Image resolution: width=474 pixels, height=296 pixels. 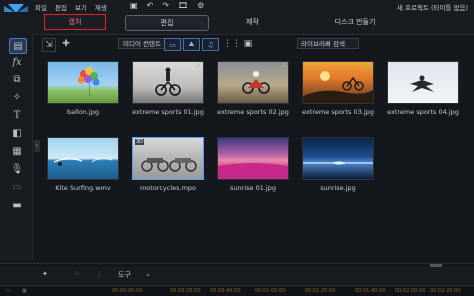 What do you see at coordinates (17, 133) in the screenshot?
I see `transition-room-icon: ◧` at bounding box center [17, 133].